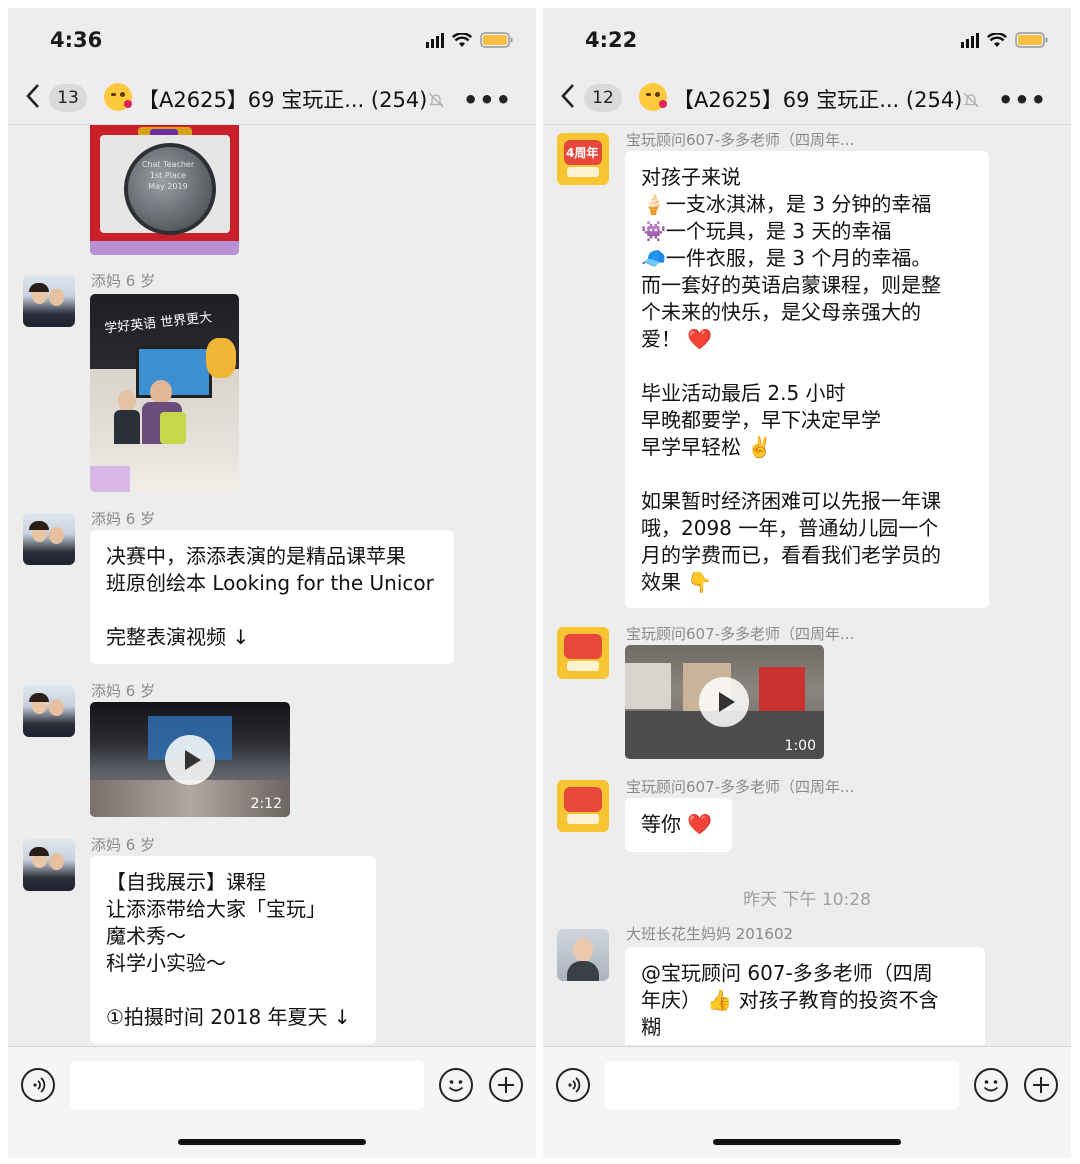 The height and width of the screenshot is (1164, 1080). Describe the element at coordinates (168, 175) in the screenshot. I see `medal-engraving: Chat Teacher 1st Place May 2019` at that location.